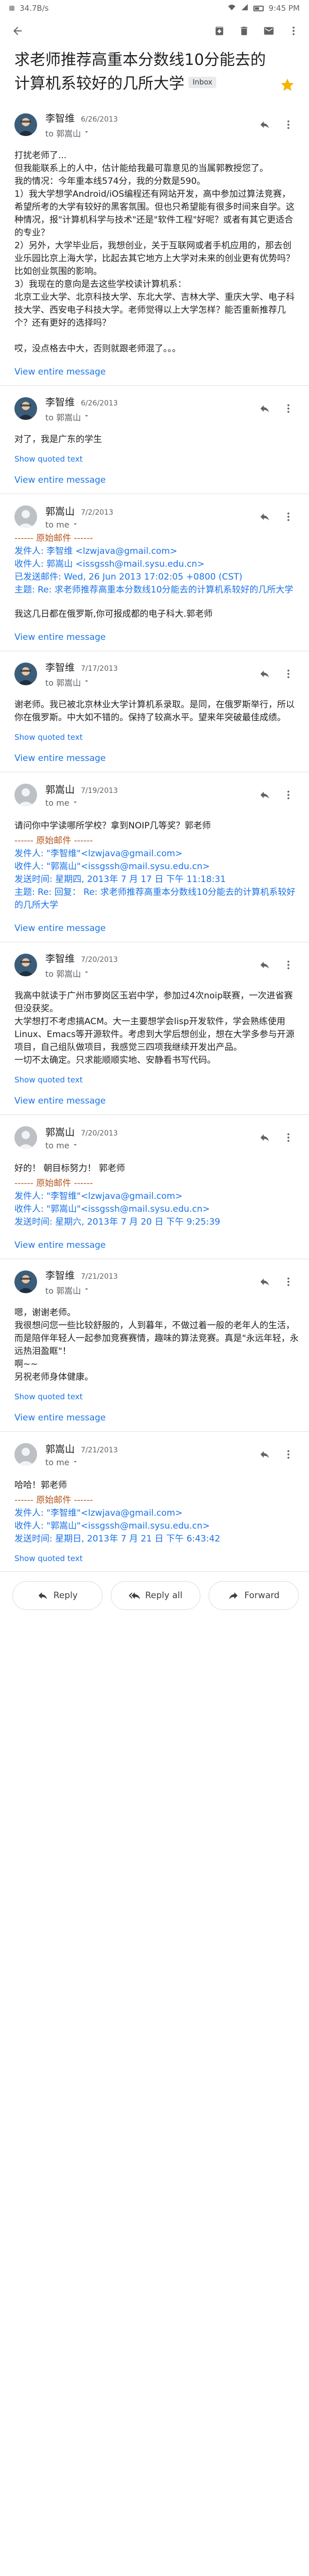  I want to click on status-bar: 34.7B/s 9:45 PM, so click(154, 8).